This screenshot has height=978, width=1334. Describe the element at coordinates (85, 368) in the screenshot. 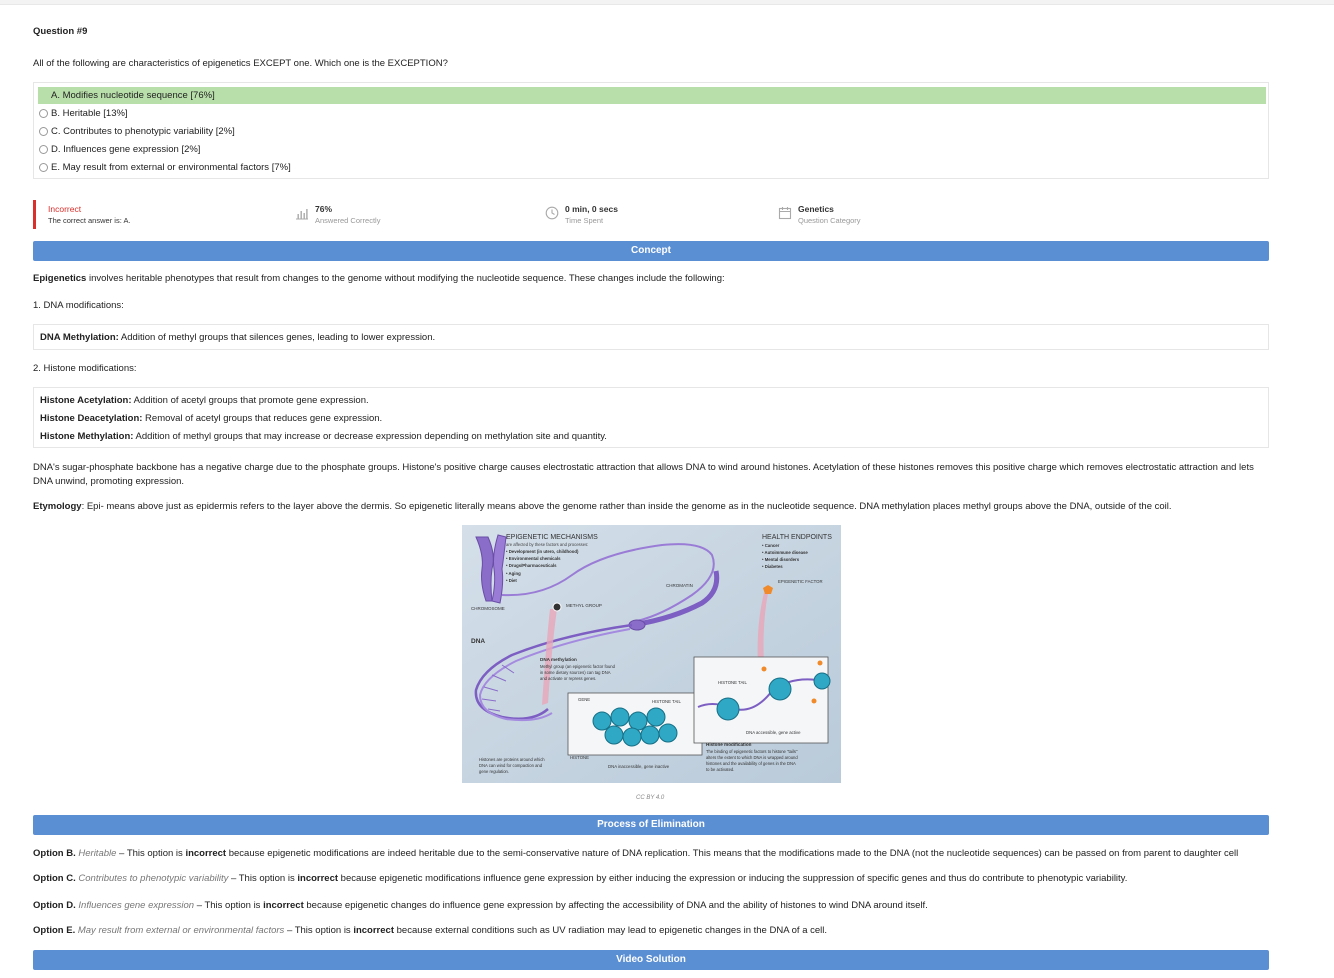

I see `histone-modifications-heading: 2. Histone modifications:` at that location.